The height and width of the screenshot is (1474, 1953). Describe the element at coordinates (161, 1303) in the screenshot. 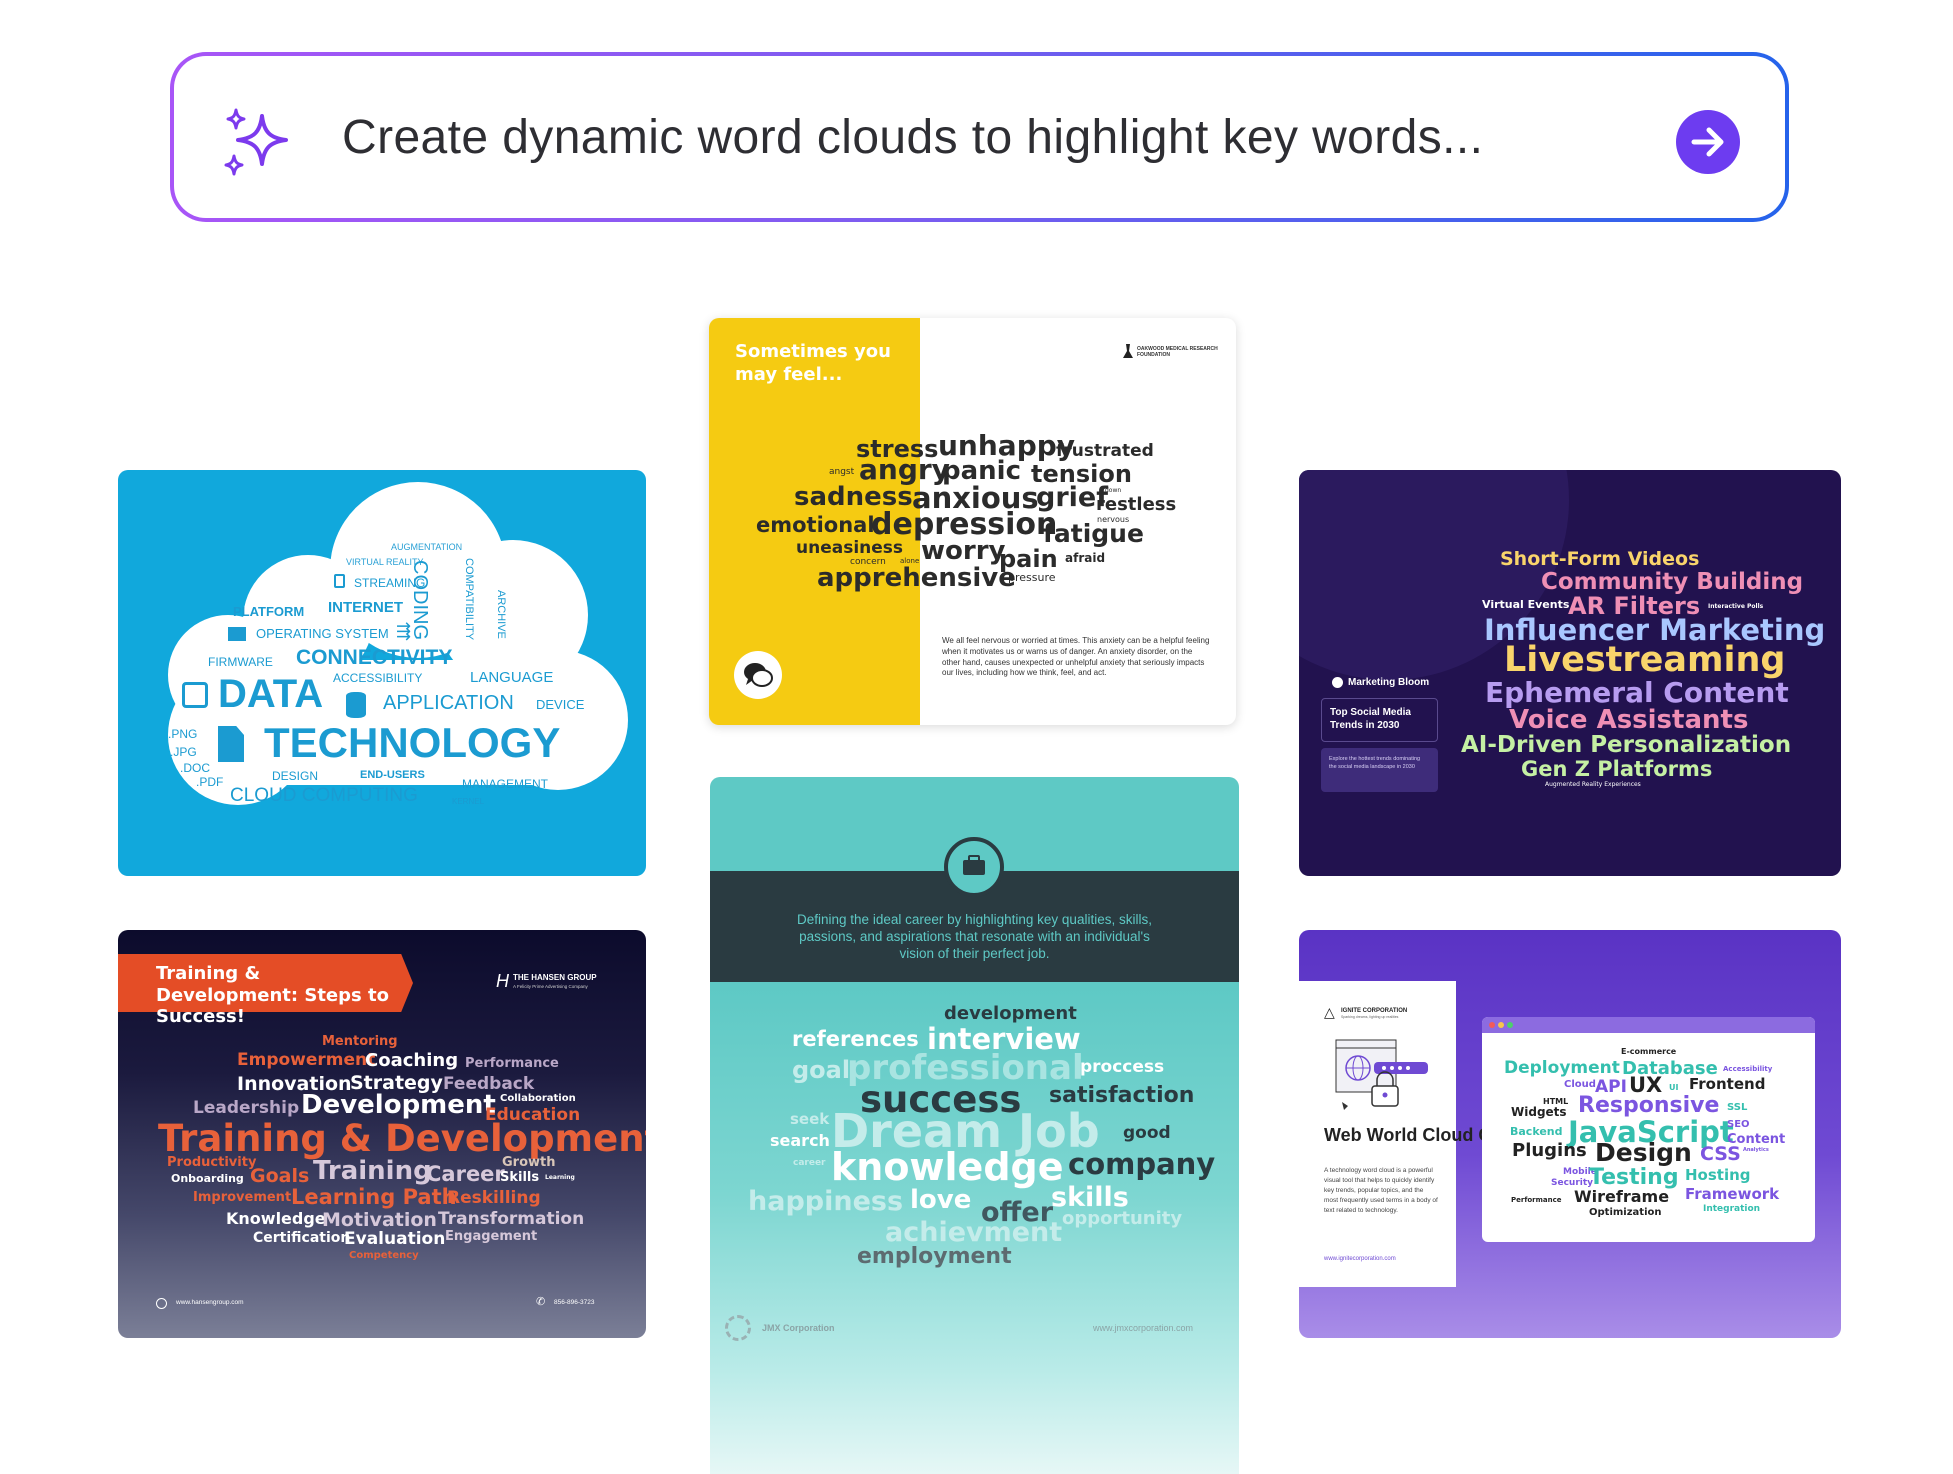

I see `globe-icon` at that location.